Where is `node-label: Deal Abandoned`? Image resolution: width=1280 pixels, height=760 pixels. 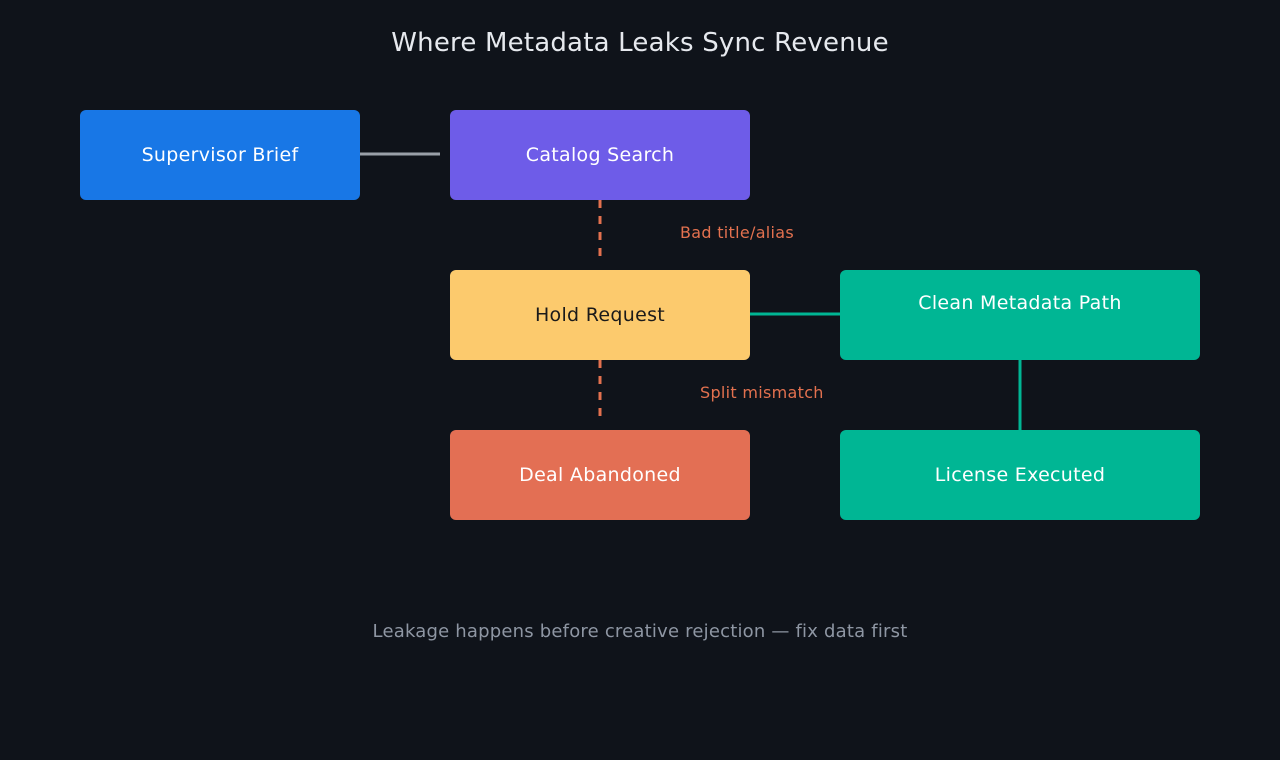
node-label: Deal Abandoned is located at coordinates (600, 475).